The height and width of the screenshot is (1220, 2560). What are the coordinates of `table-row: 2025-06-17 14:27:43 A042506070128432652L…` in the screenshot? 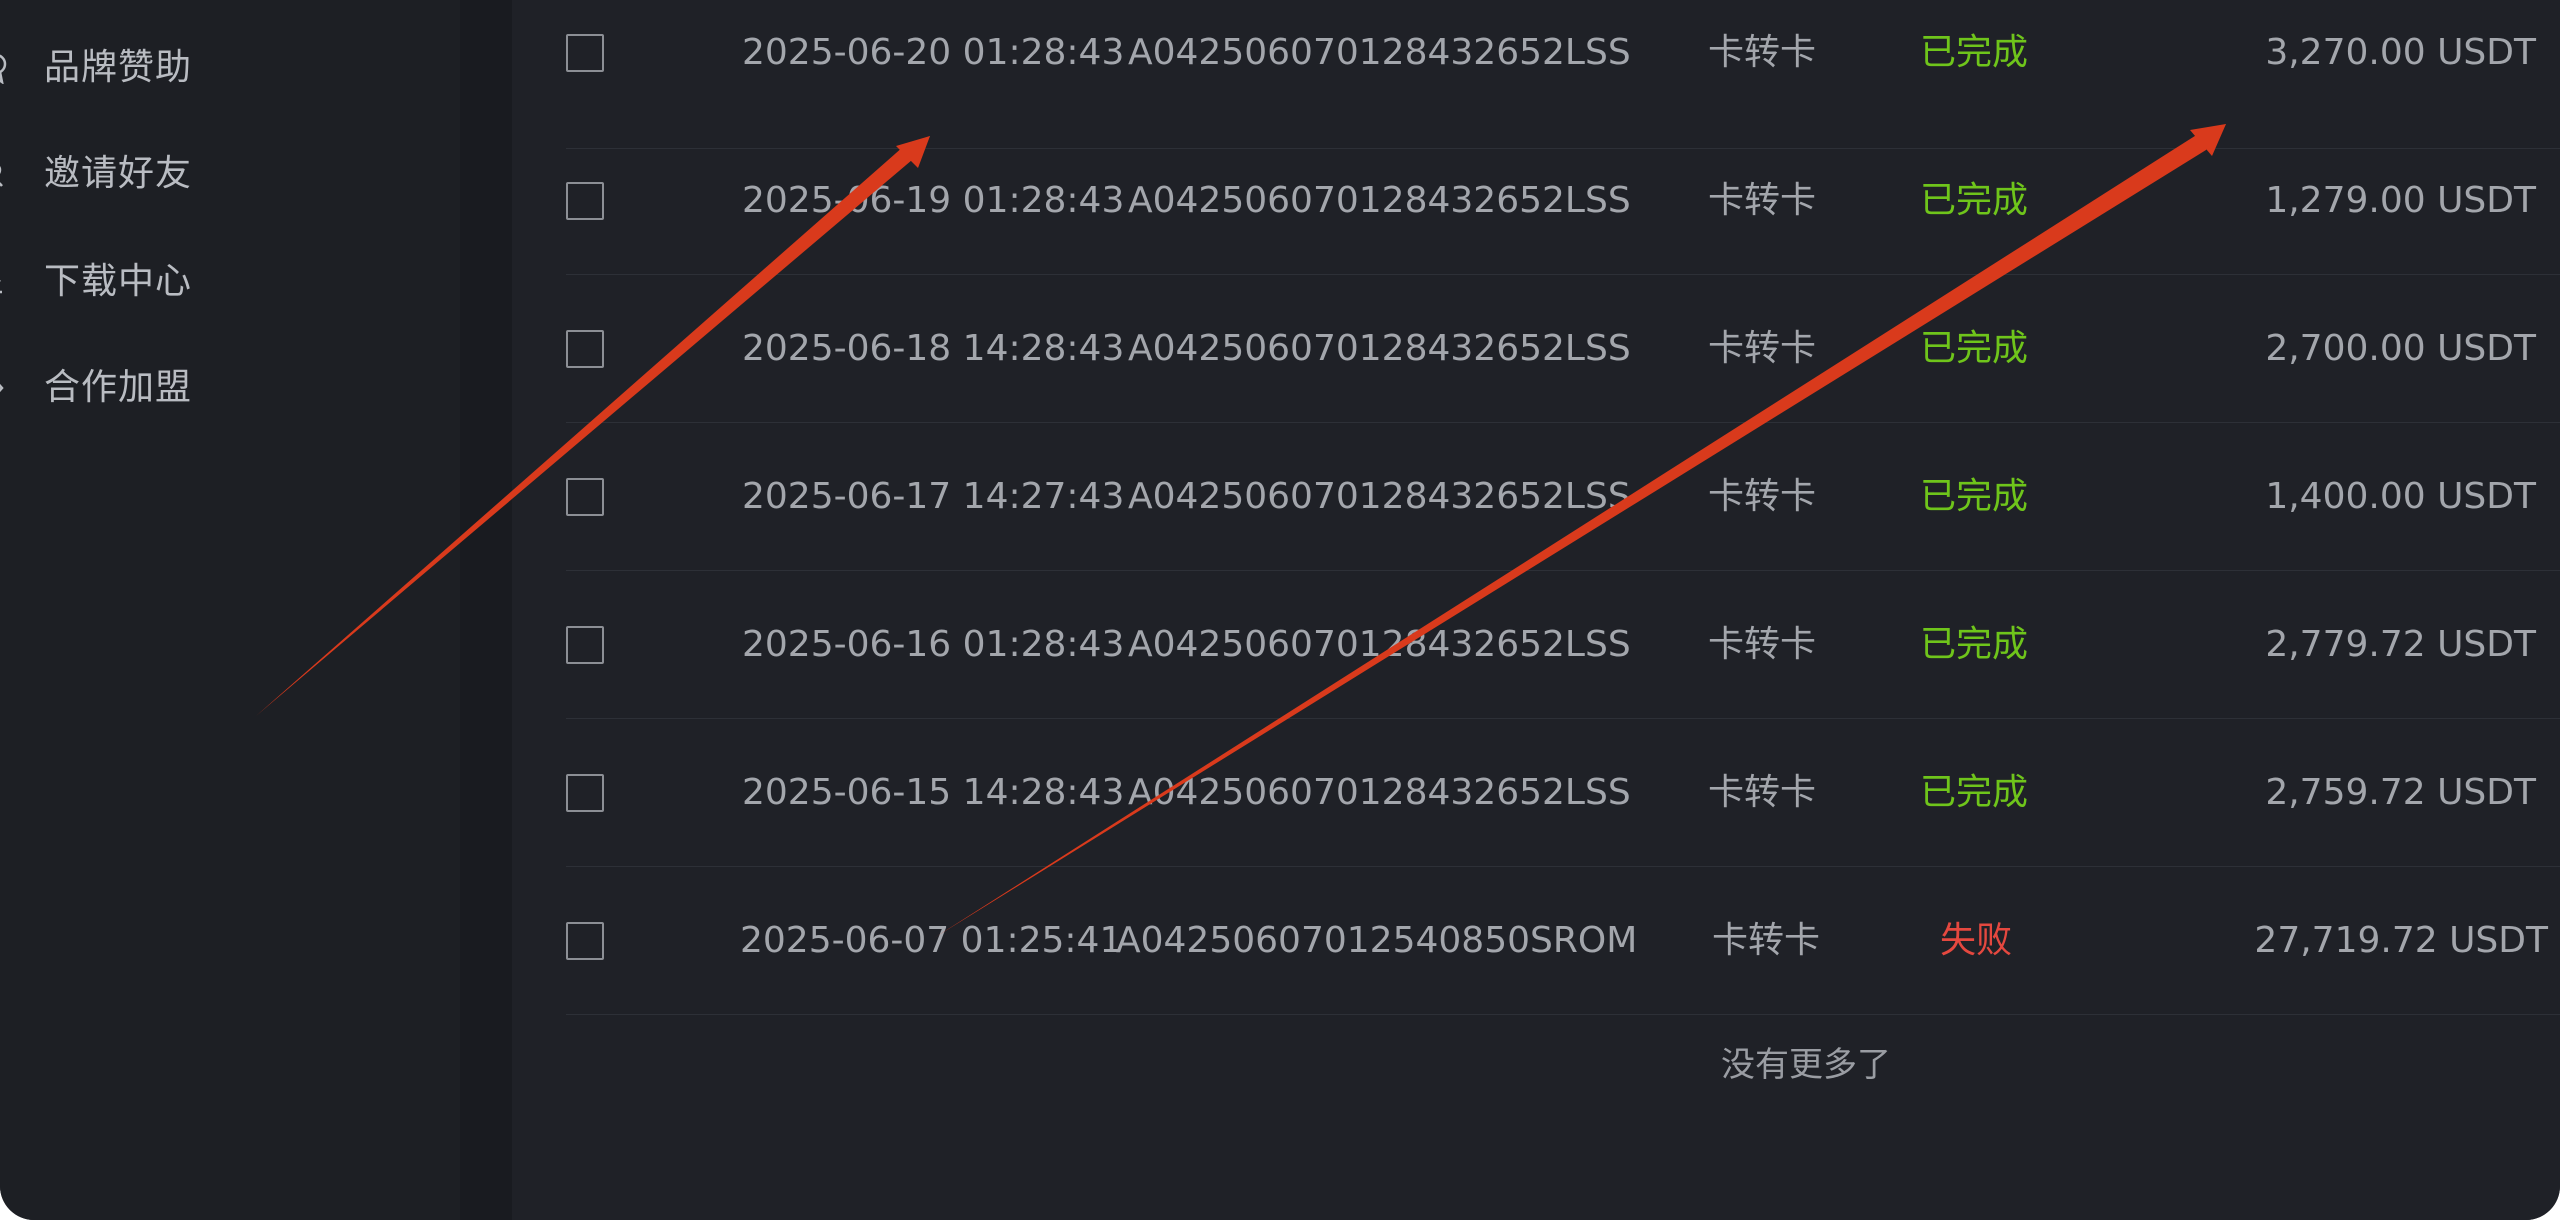 It's located at (1563, 496).